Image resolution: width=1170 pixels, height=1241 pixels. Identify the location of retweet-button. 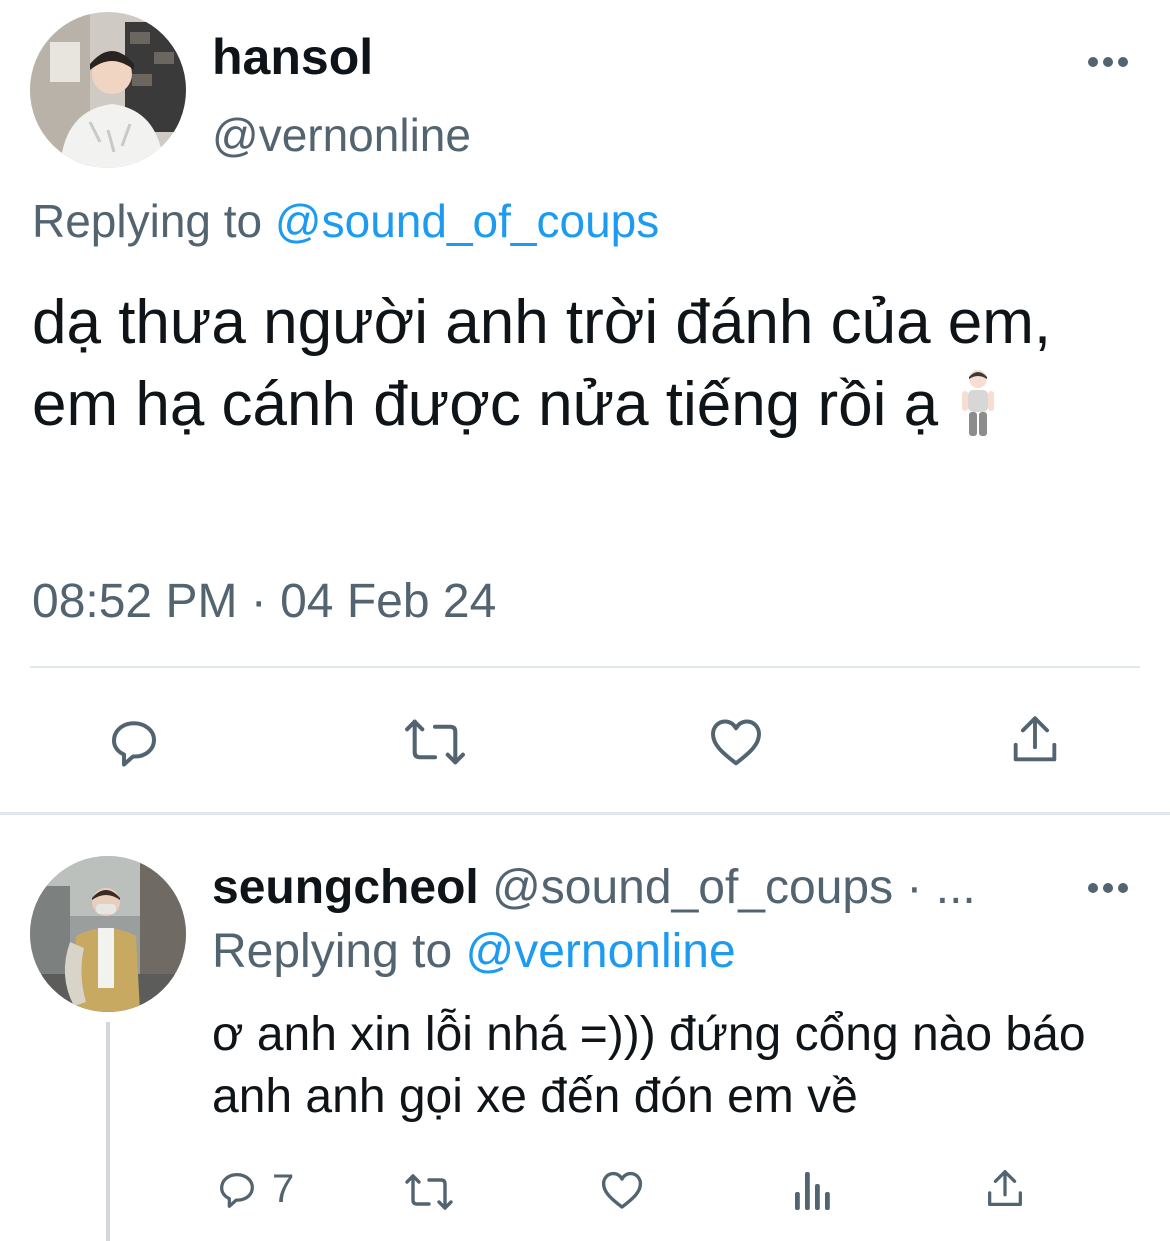
(435, 742).